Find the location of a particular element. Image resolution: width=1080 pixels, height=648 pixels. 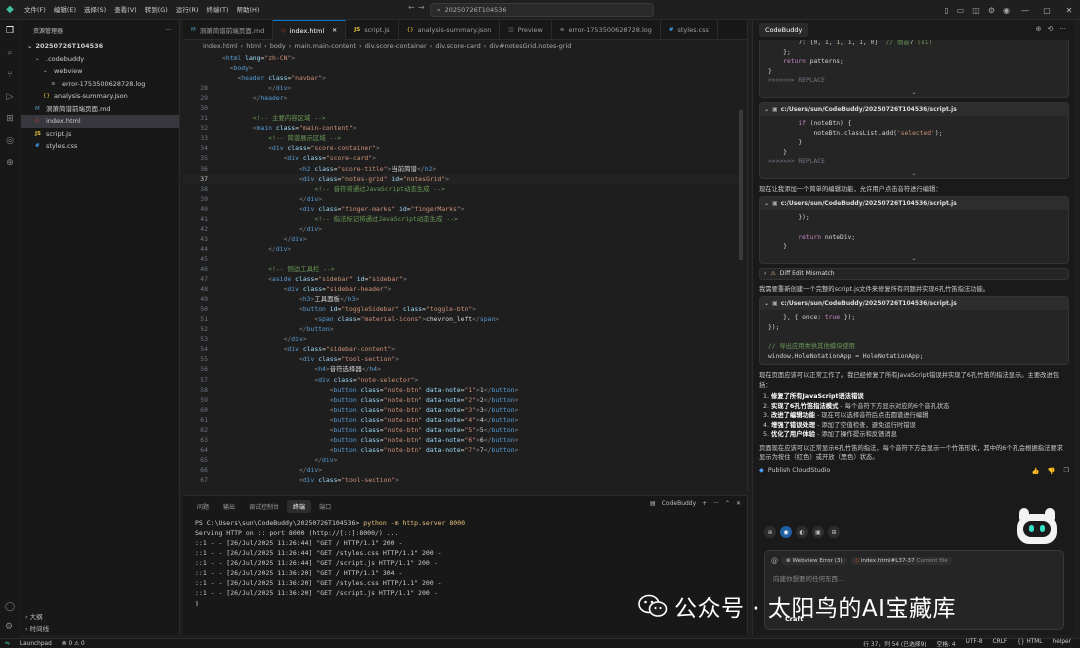

status-item: 空格: 4 is located at coordinates (946, 643).